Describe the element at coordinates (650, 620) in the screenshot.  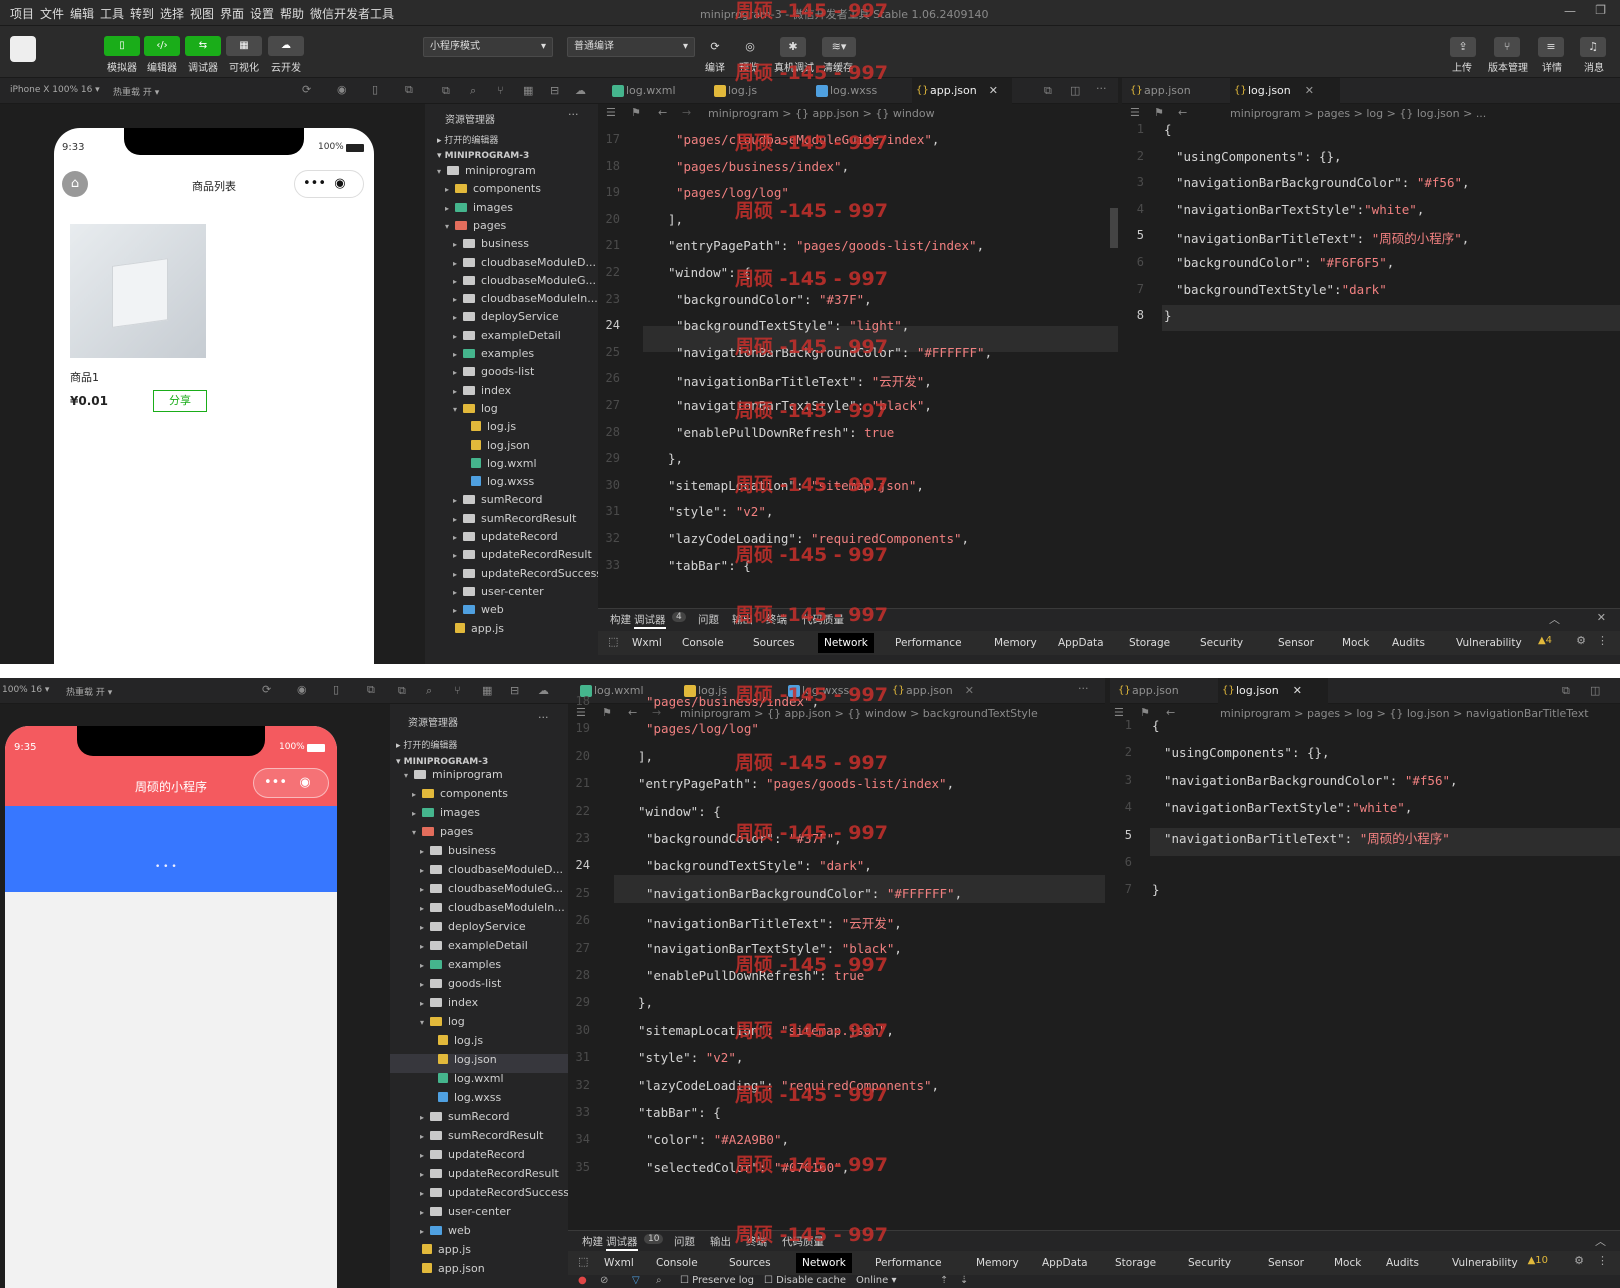
I see `panel-tab: 调试器` at that location.